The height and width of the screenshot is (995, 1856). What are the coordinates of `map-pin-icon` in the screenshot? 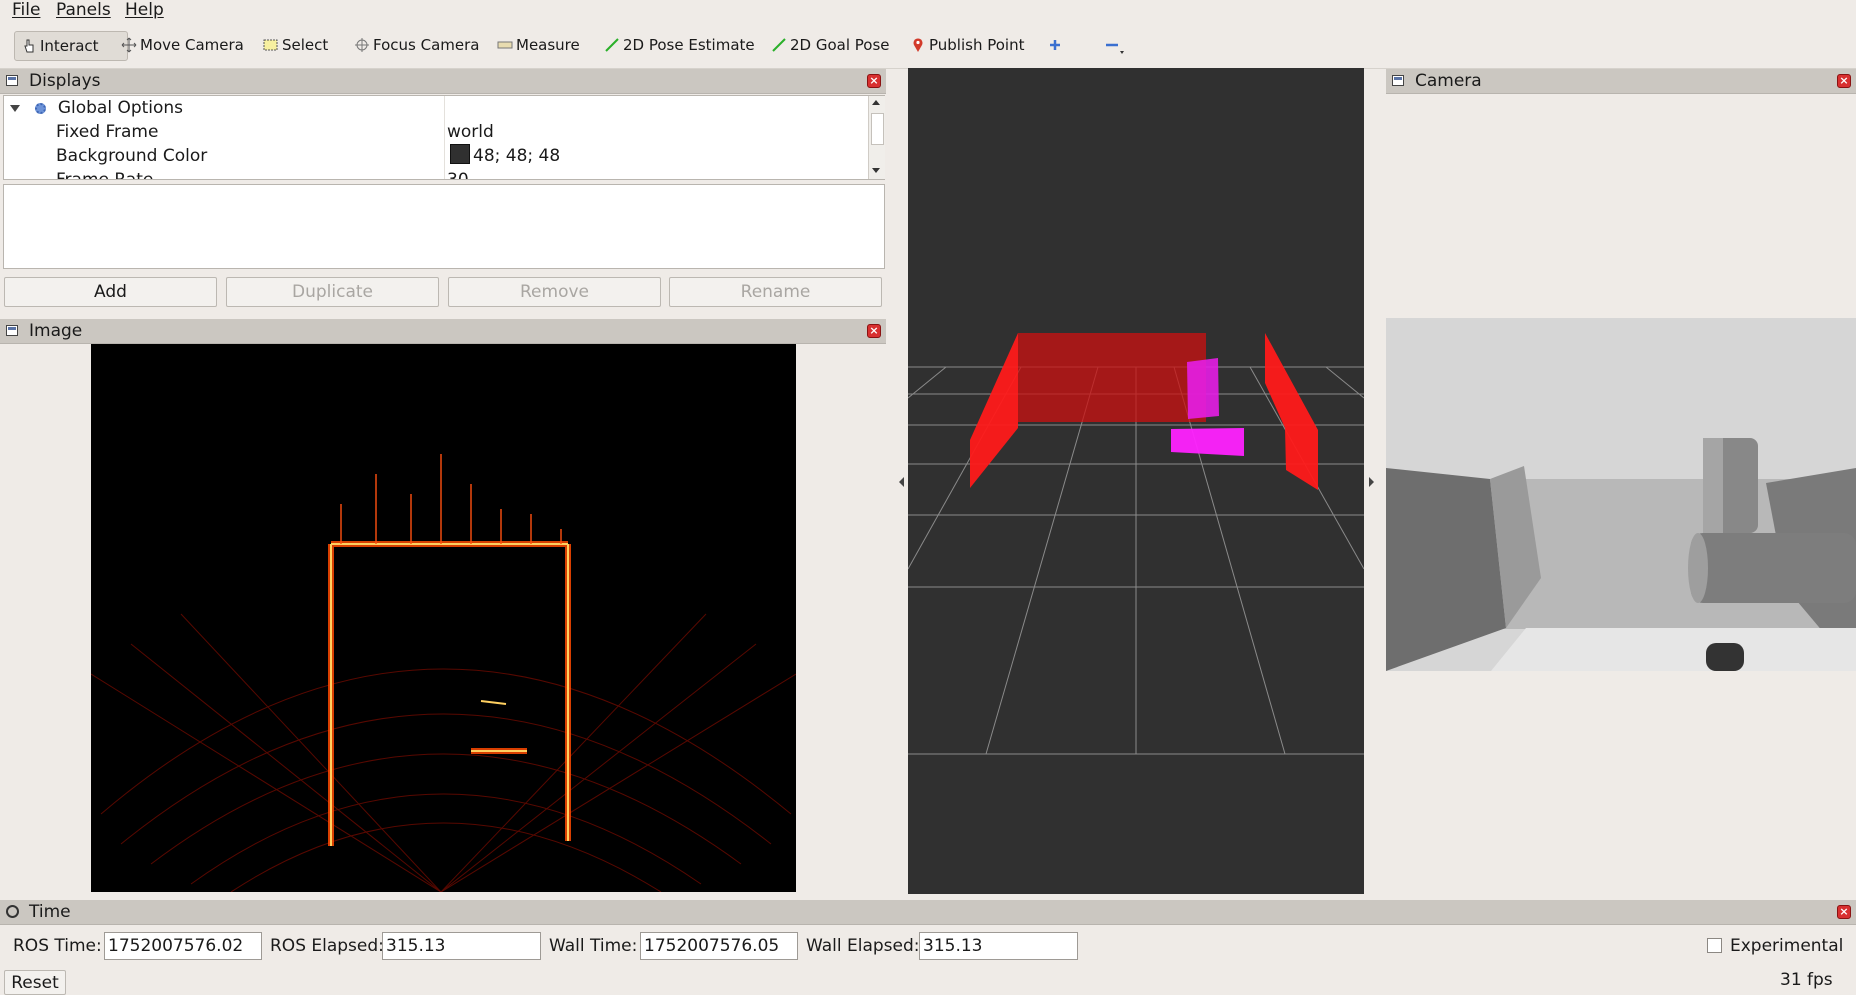 It's located at (918, 45).